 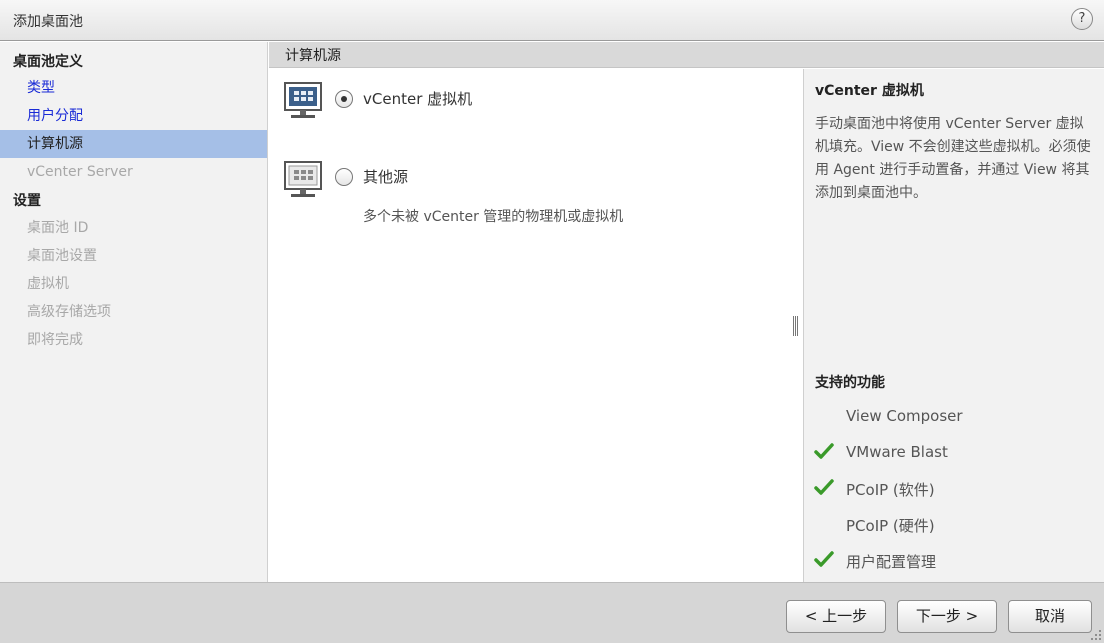 I want to click on feature-item: PCoIP (软件), so click(x=954, y=489).